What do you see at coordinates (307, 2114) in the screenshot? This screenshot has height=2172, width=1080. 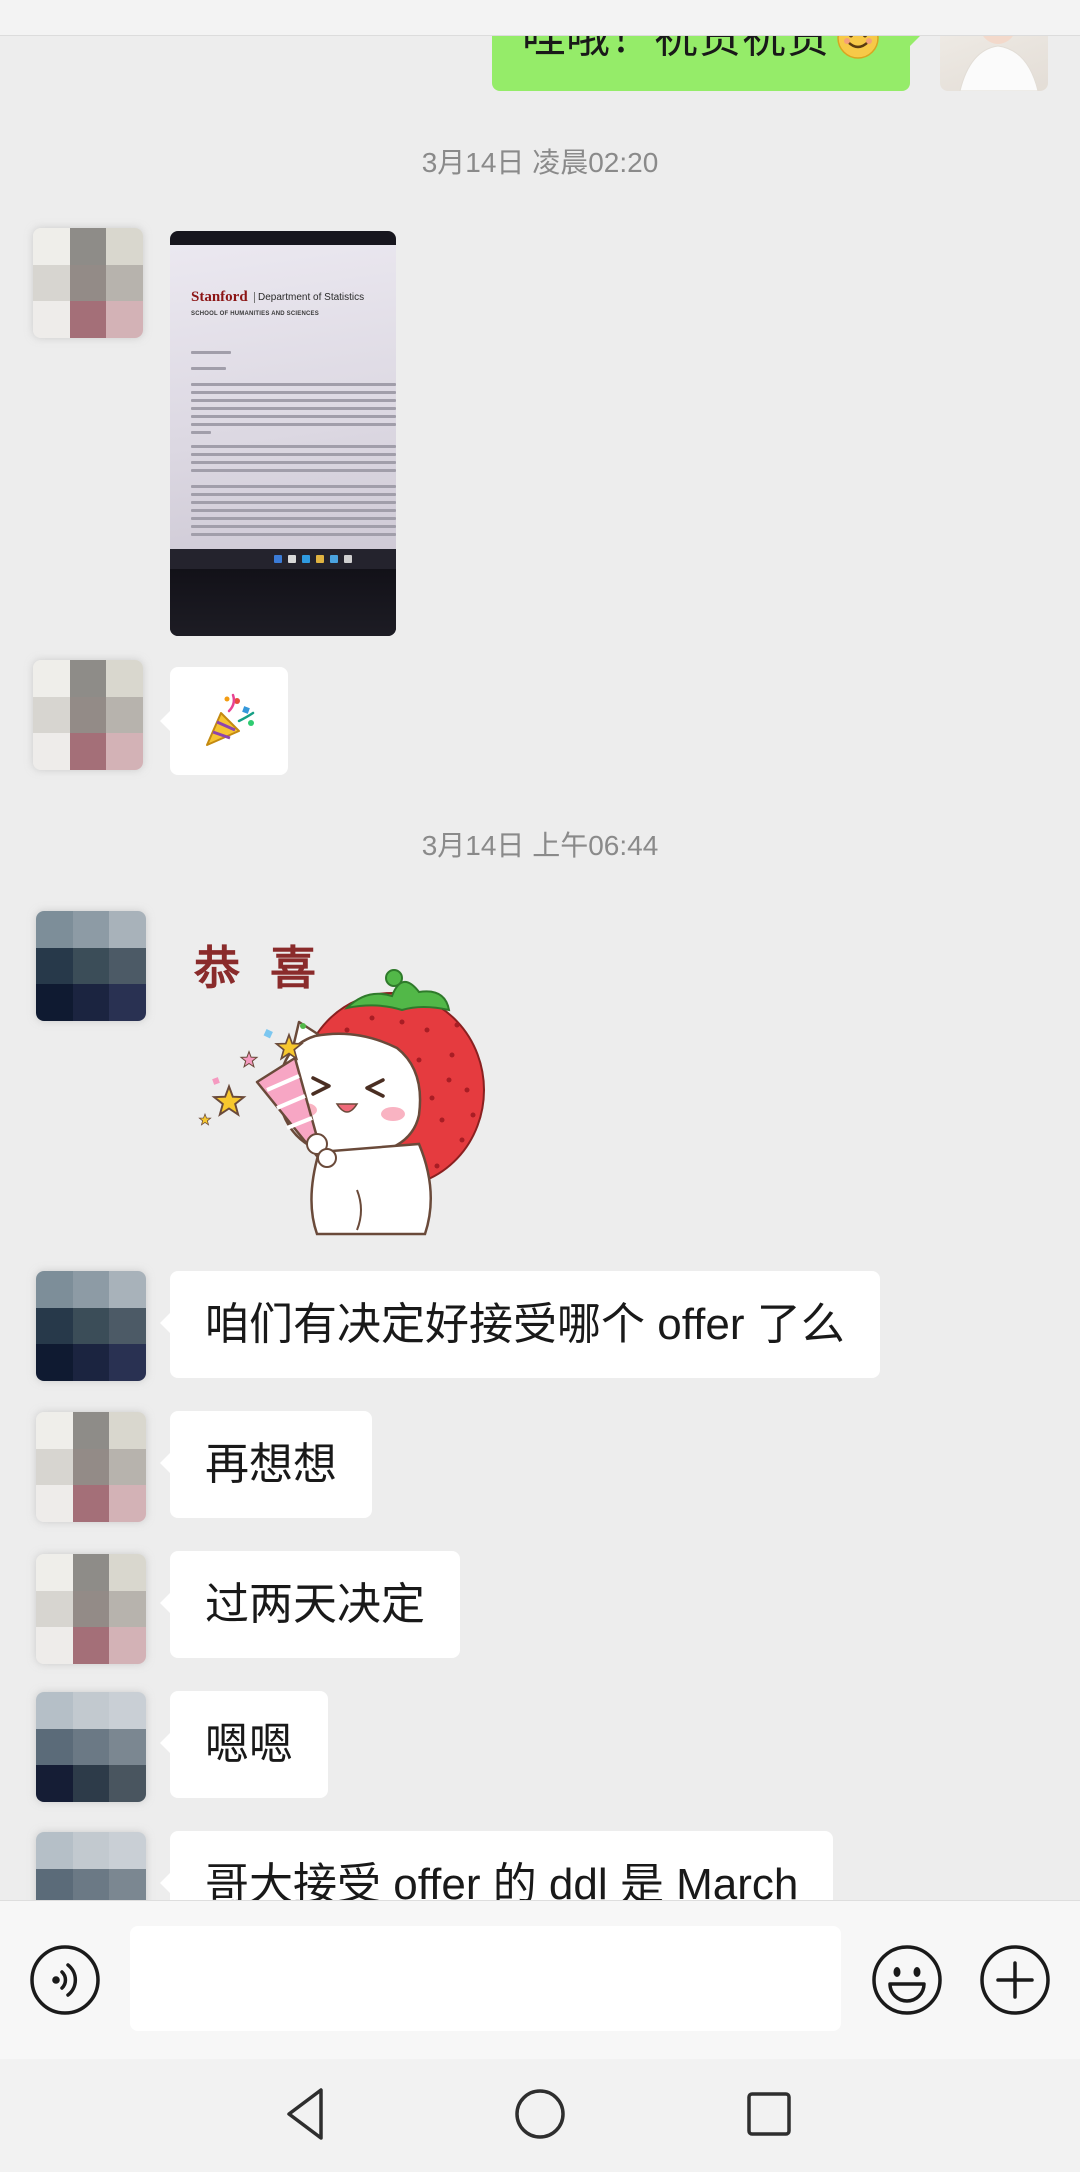 I see `back-icon` at bounding box center [307, 2114].